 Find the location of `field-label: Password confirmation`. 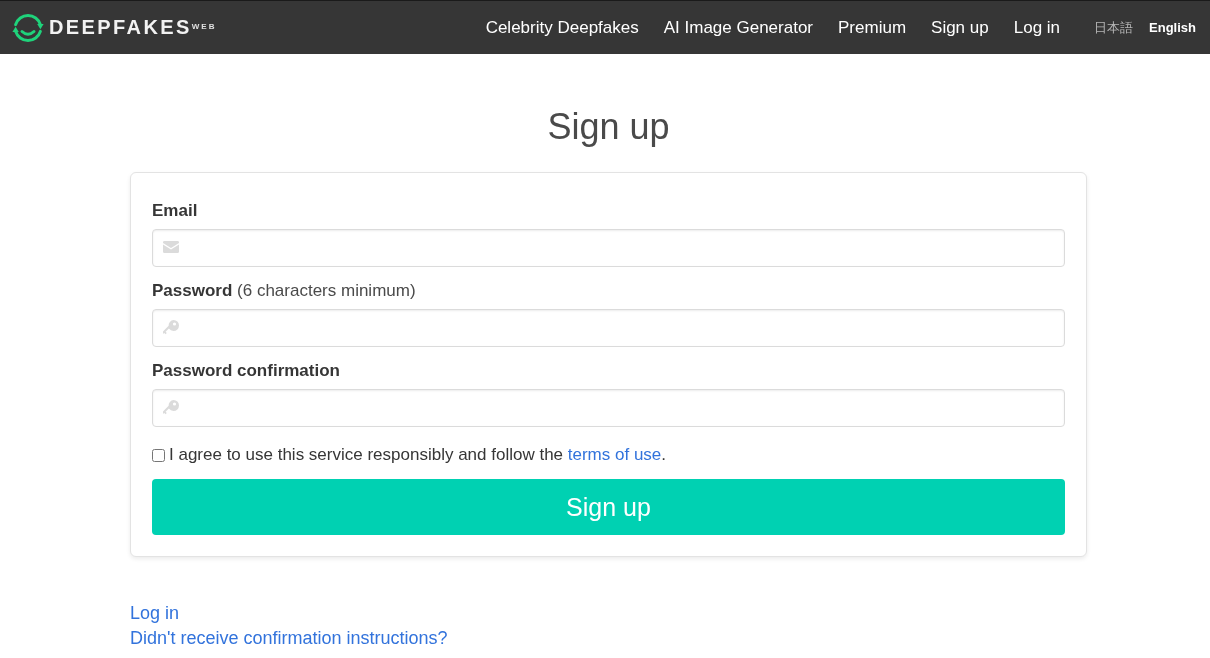

field-label: Password confirmation is located at coordinates (246, 371).